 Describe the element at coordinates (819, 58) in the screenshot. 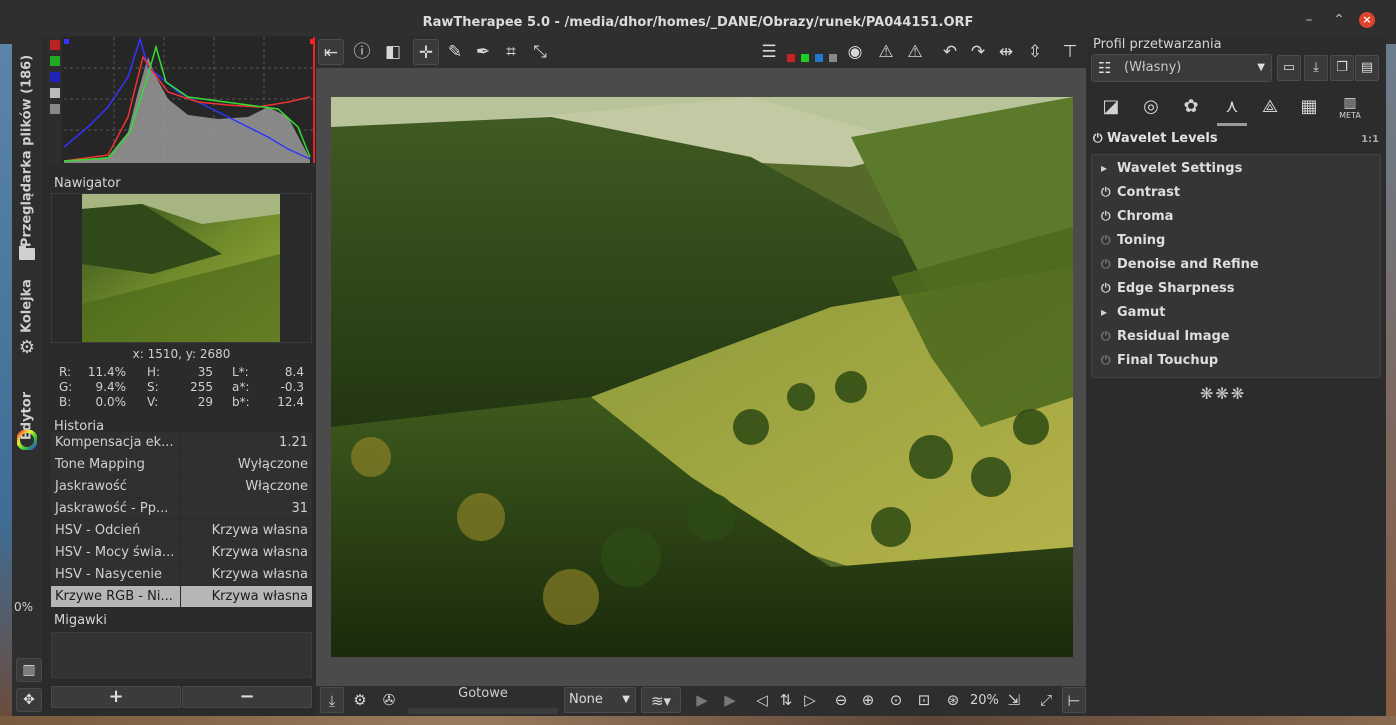

I see `blue-channel-icon` at that location.